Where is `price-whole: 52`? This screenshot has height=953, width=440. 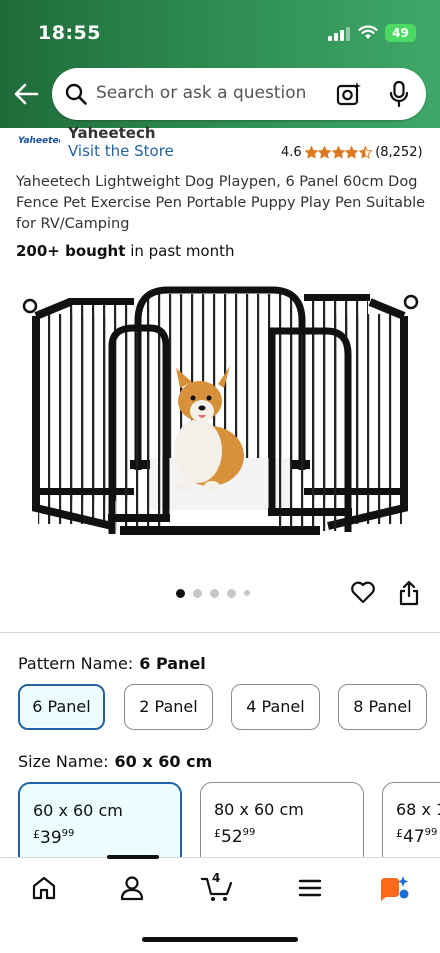 price-whole: 52 is located at coordinates (232, 837).